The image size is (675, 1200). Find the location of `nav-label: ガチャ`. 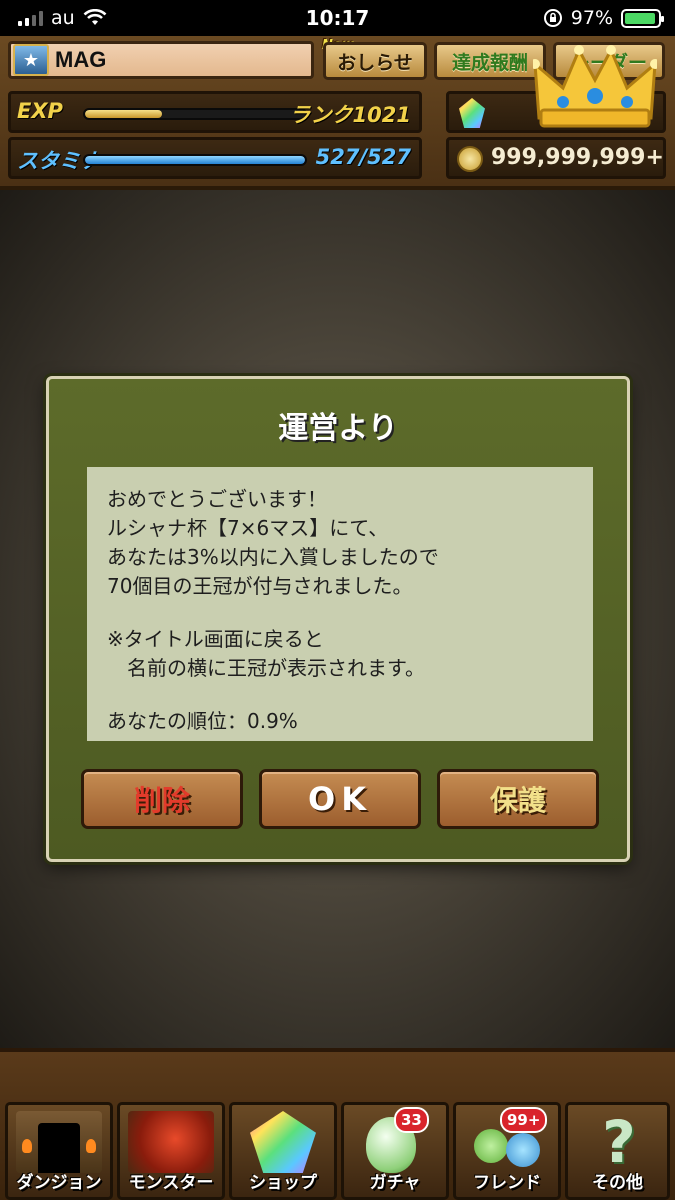

nav-label: ガチャ is located at coordinates (395, 1183).